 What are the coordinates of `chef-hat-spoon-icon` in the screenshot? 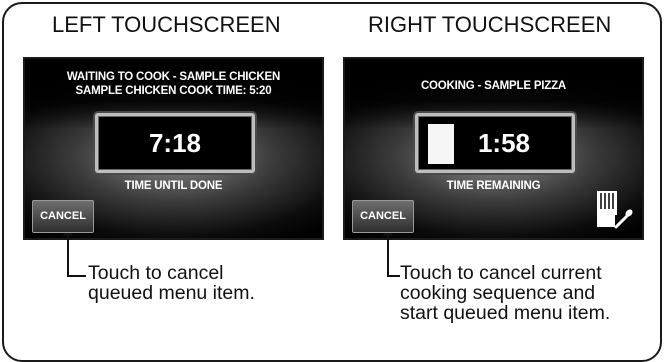 It's located at (614, 211).